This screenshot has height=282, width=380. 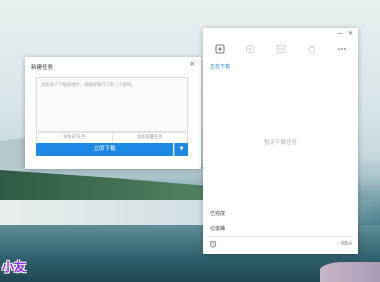 What do you see at coordinates (181, 149) in the screenshot?
I see `download-options-dropdown: ▼` at bounding box center [181, 149].